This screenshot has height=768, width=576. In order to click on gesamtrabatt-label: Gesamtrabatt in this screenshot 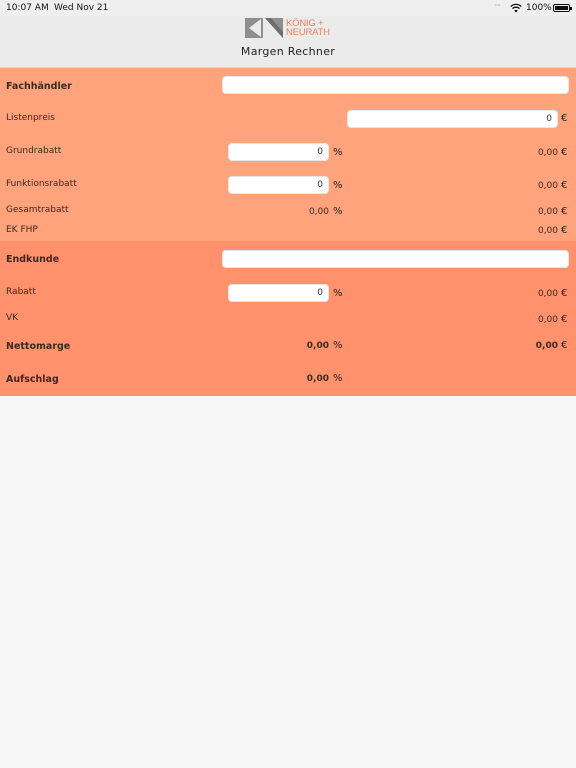, I will do `click(37, 210)`.